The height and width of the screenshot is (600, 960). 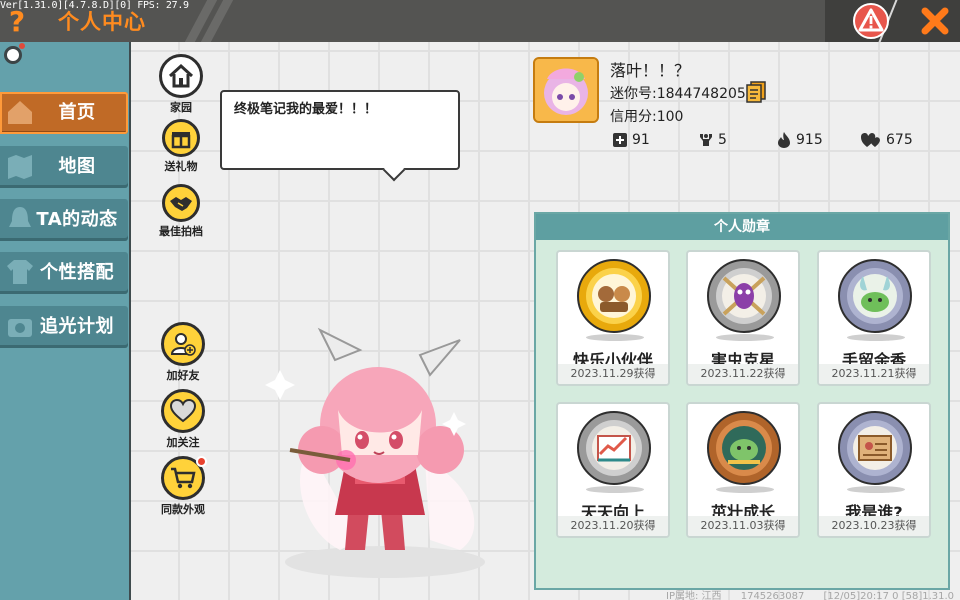 What do you see at coordinates (375, 452) in the screenshot?
I see `character-avatar-model` at bounding box center [375, 452].